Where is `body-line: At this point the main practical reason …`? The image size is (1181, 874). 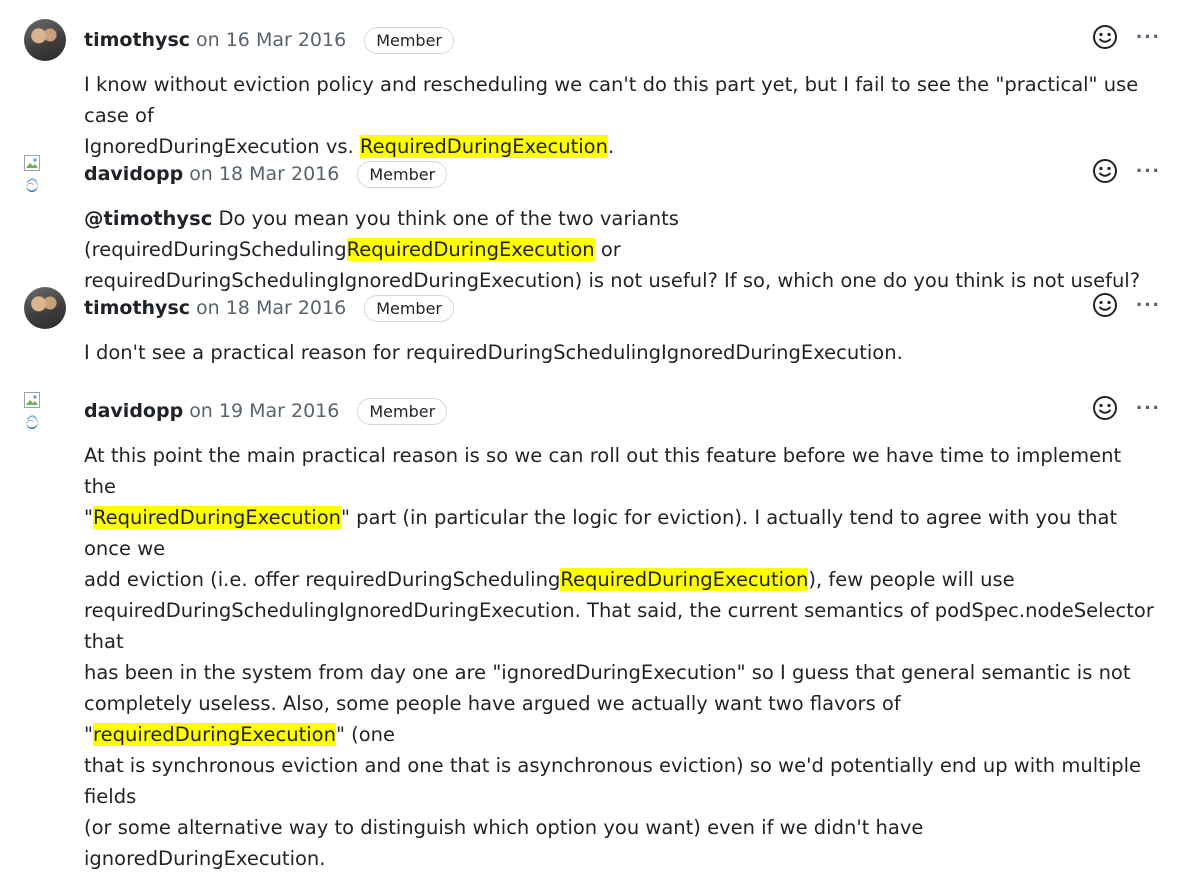 body-line: At this point the main practical reason … is located at coordinates (603, 471).